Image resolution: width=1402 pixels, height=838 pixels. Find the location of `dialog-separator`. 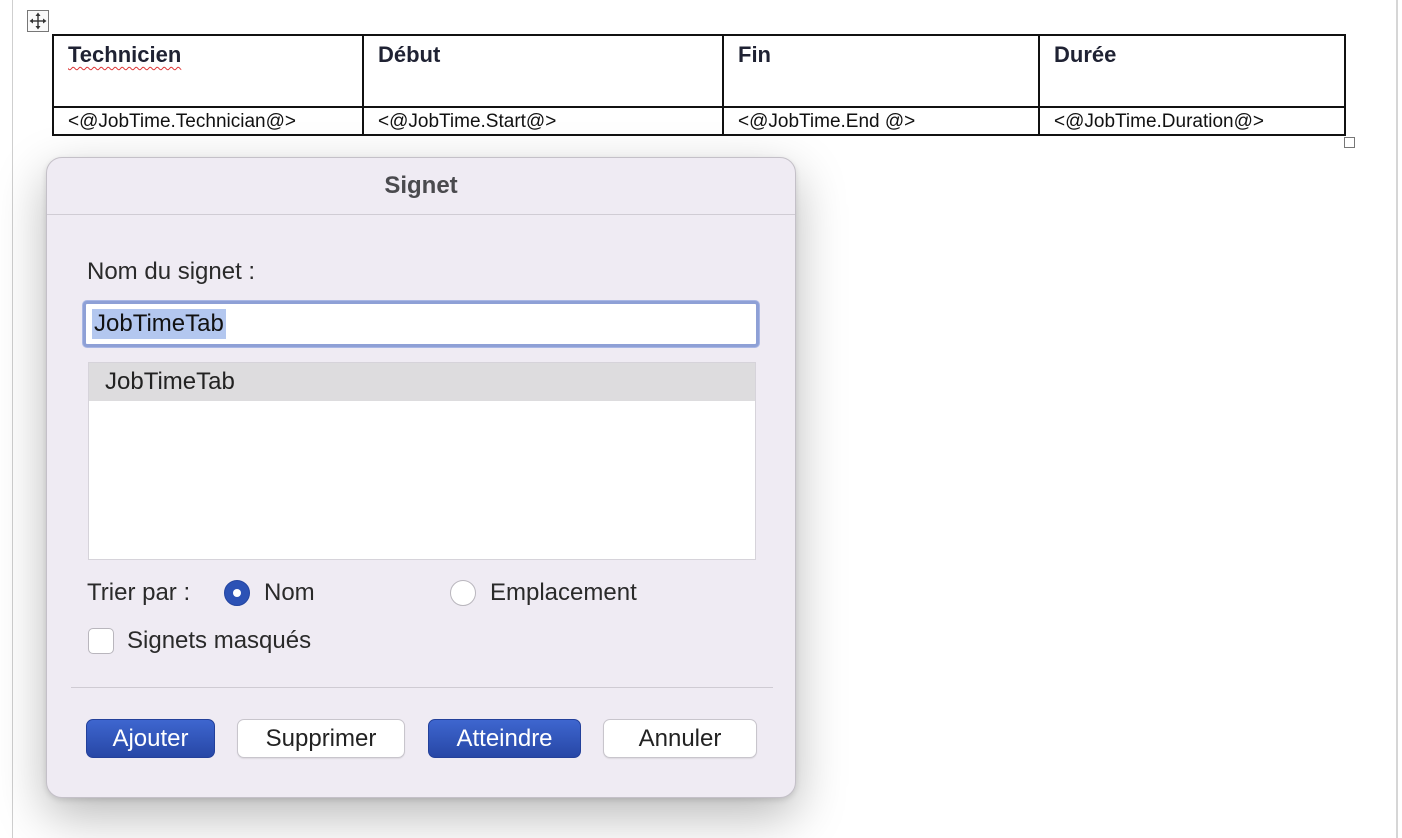

dialog-separator is located at coordinates (422, 687).